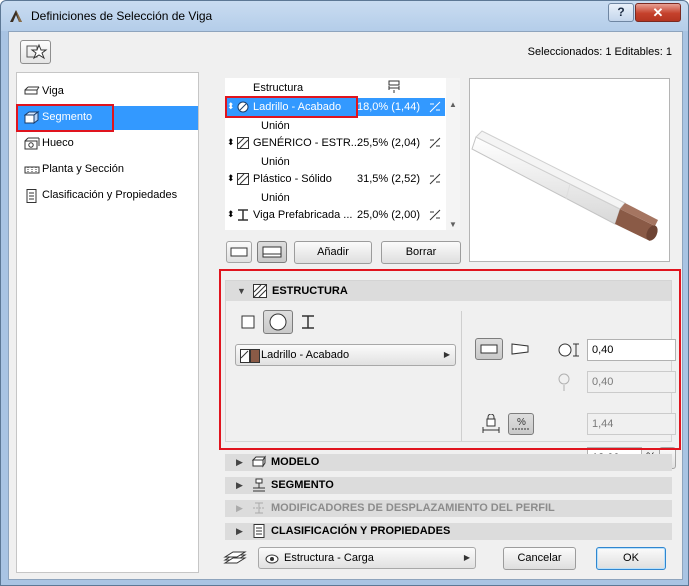 The image size is (689, 586). I want to click on nav-item-label: Viga, so click(53, 91).